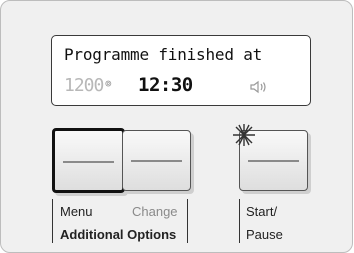 The image size is (354, 253). I want to click on label-divider-left, so click(52, 221).